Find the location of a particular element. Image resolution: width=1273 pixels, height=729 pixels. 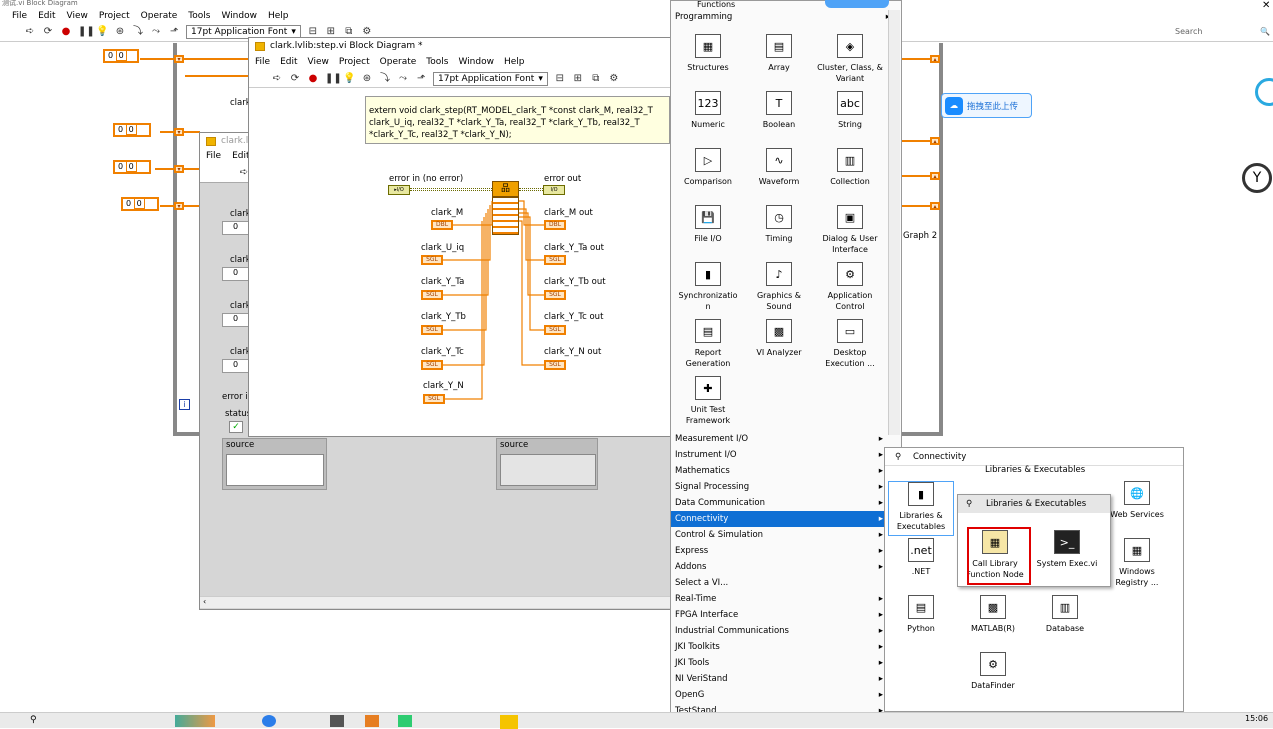

system-exec-vi: >_ System Exec.vi is located at coordinates (1067, 549).